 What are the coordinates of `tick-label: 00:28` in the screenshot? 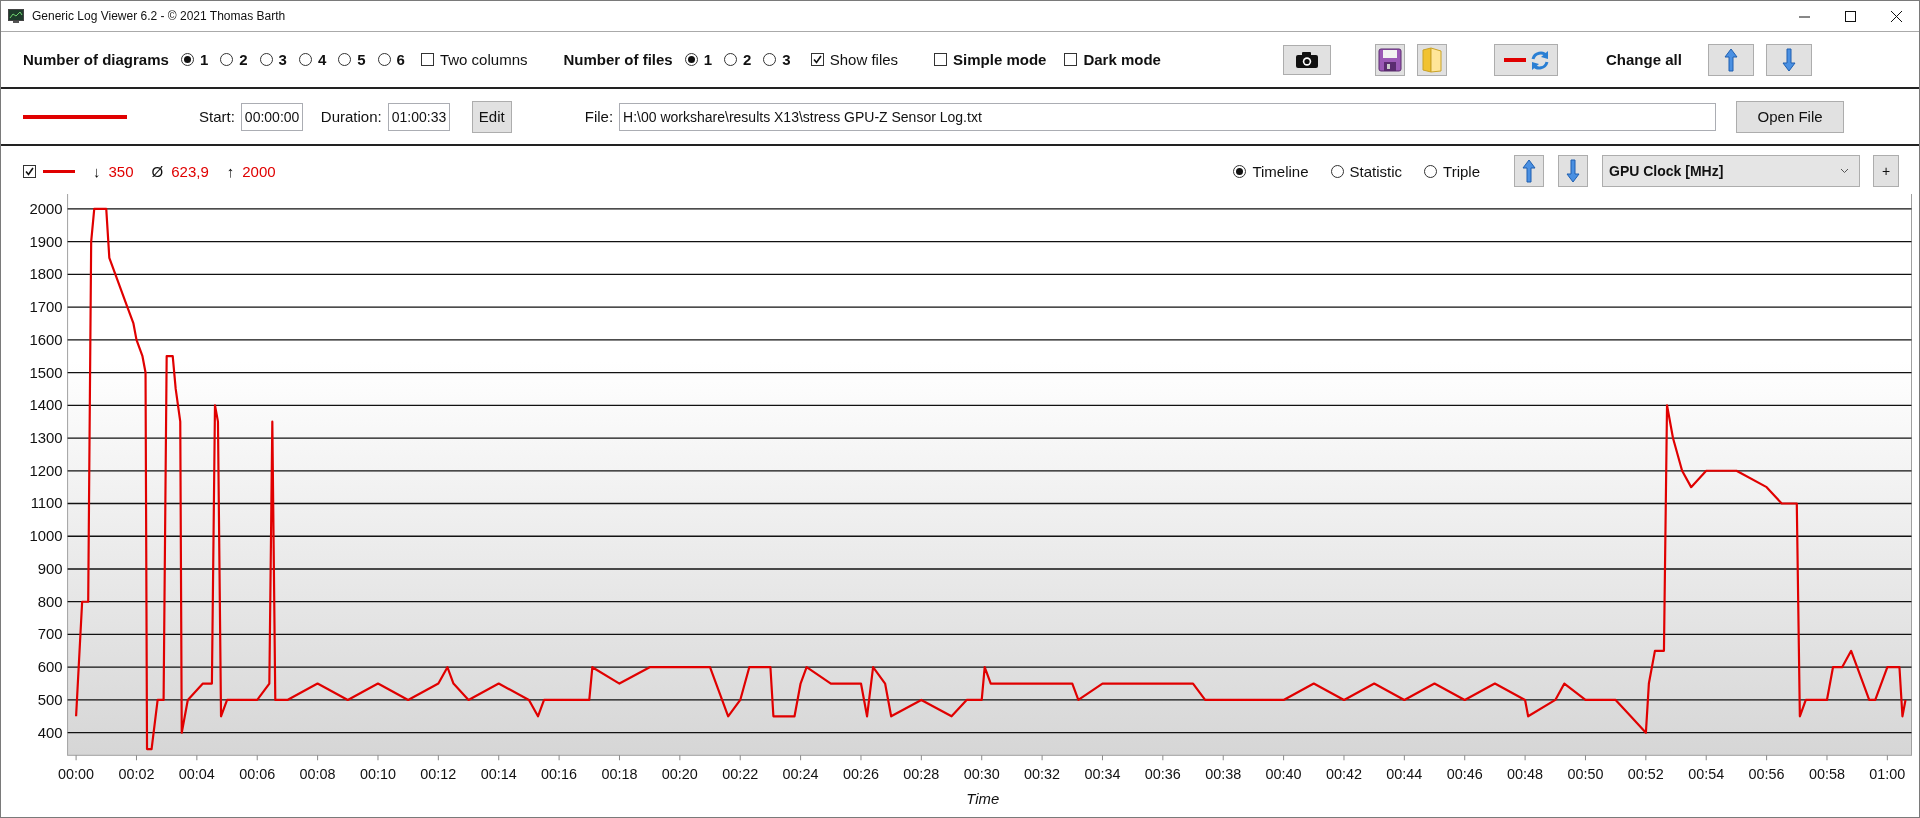 It's located at (921, 774).